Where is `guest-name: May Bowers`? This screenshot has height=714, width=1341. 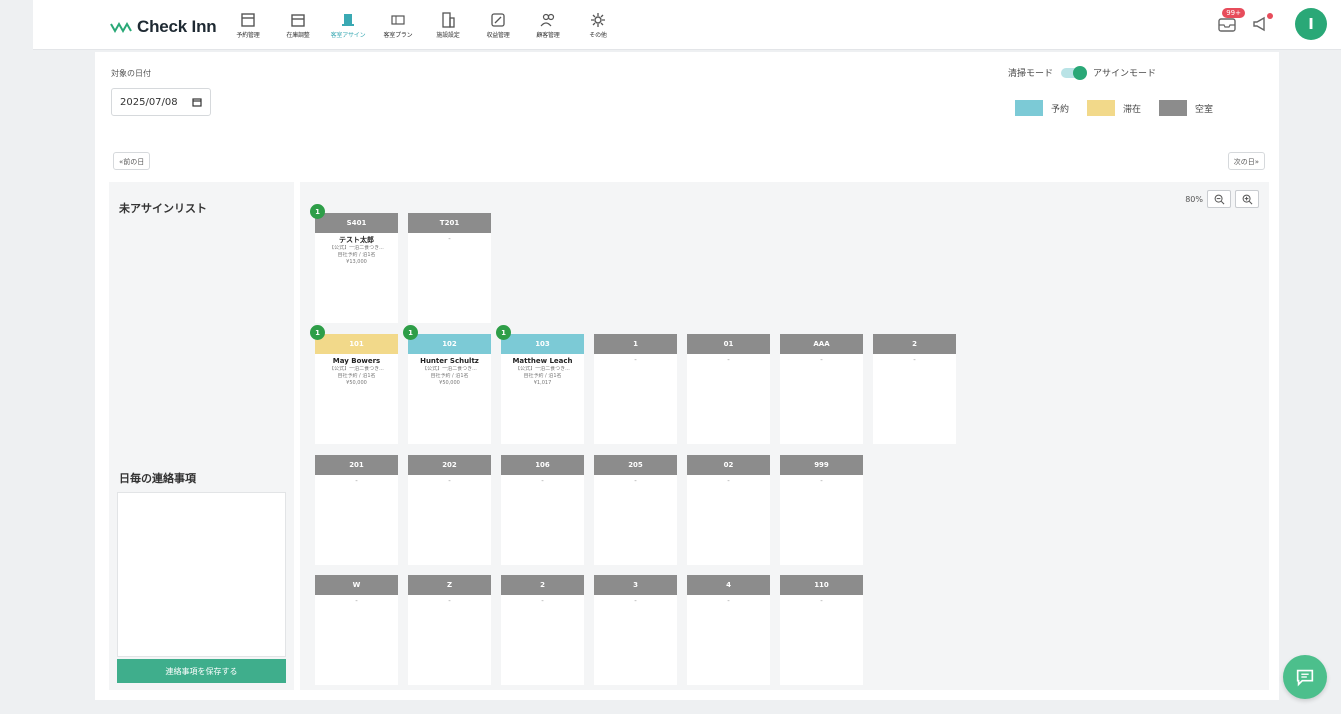
guest-name: May Bowers is located at coordinates (356, 361).